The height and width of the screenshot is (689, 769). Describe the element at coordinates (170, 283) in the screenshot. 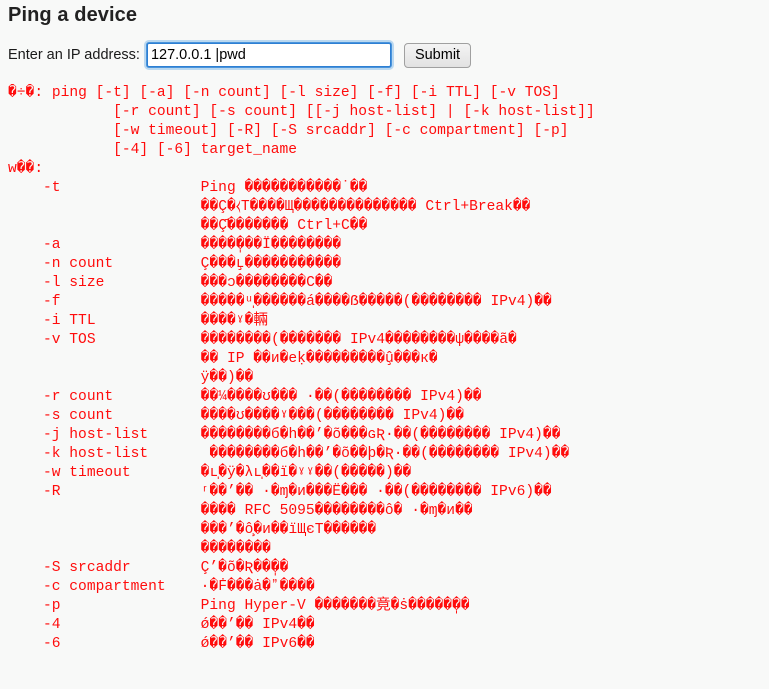

I see `option-line: -l size ���ɔ��������C��` at that location.